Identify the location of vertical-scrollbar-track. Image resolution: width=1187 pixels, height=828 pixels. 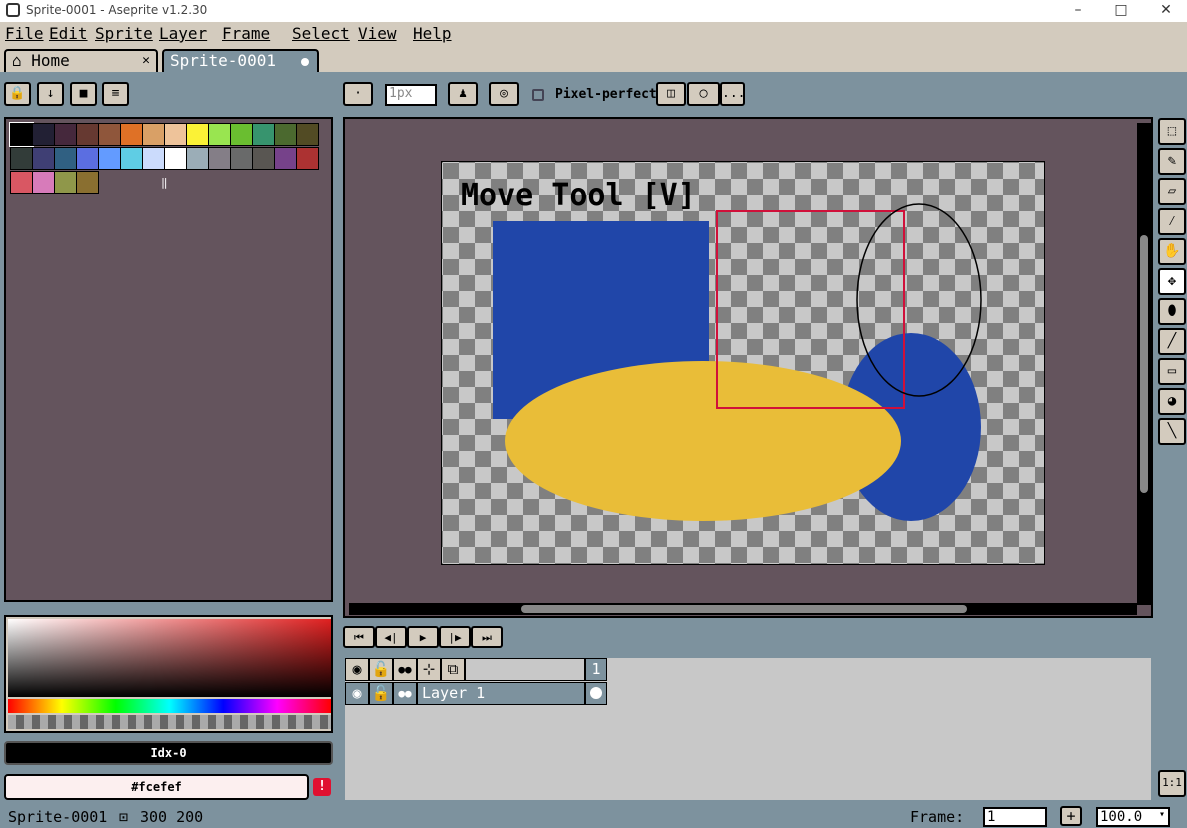
(1144, 364).